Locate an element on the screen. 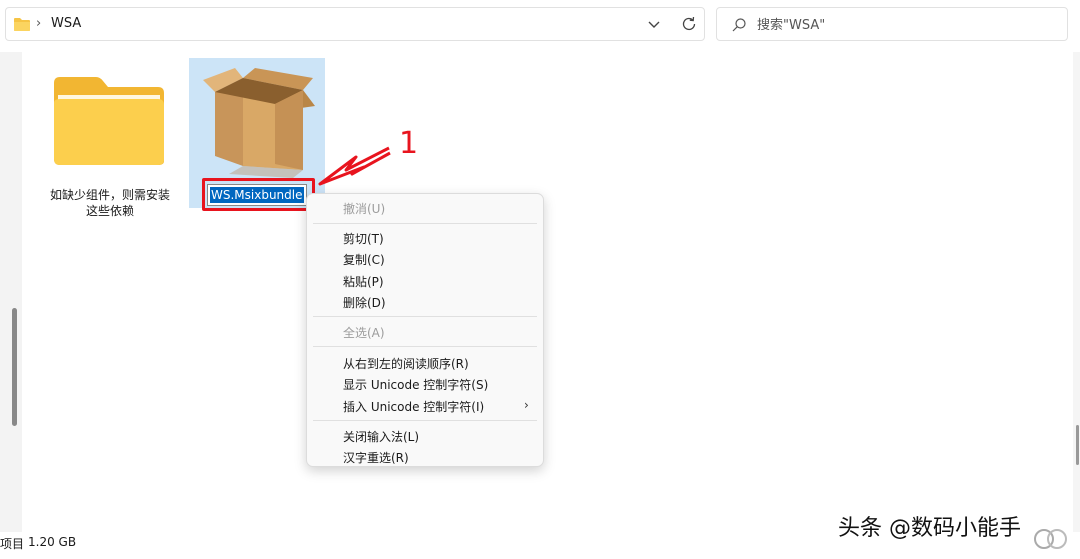 This screenshot has height=559, width=1080. menu-item-close-ime: 关闭输入法(L) is located at coordinates (381, 436).